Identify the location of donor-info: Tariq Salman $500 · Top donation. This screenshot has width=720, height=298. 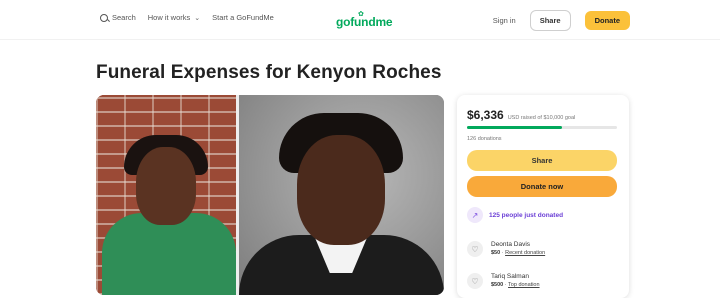
(515, 280).